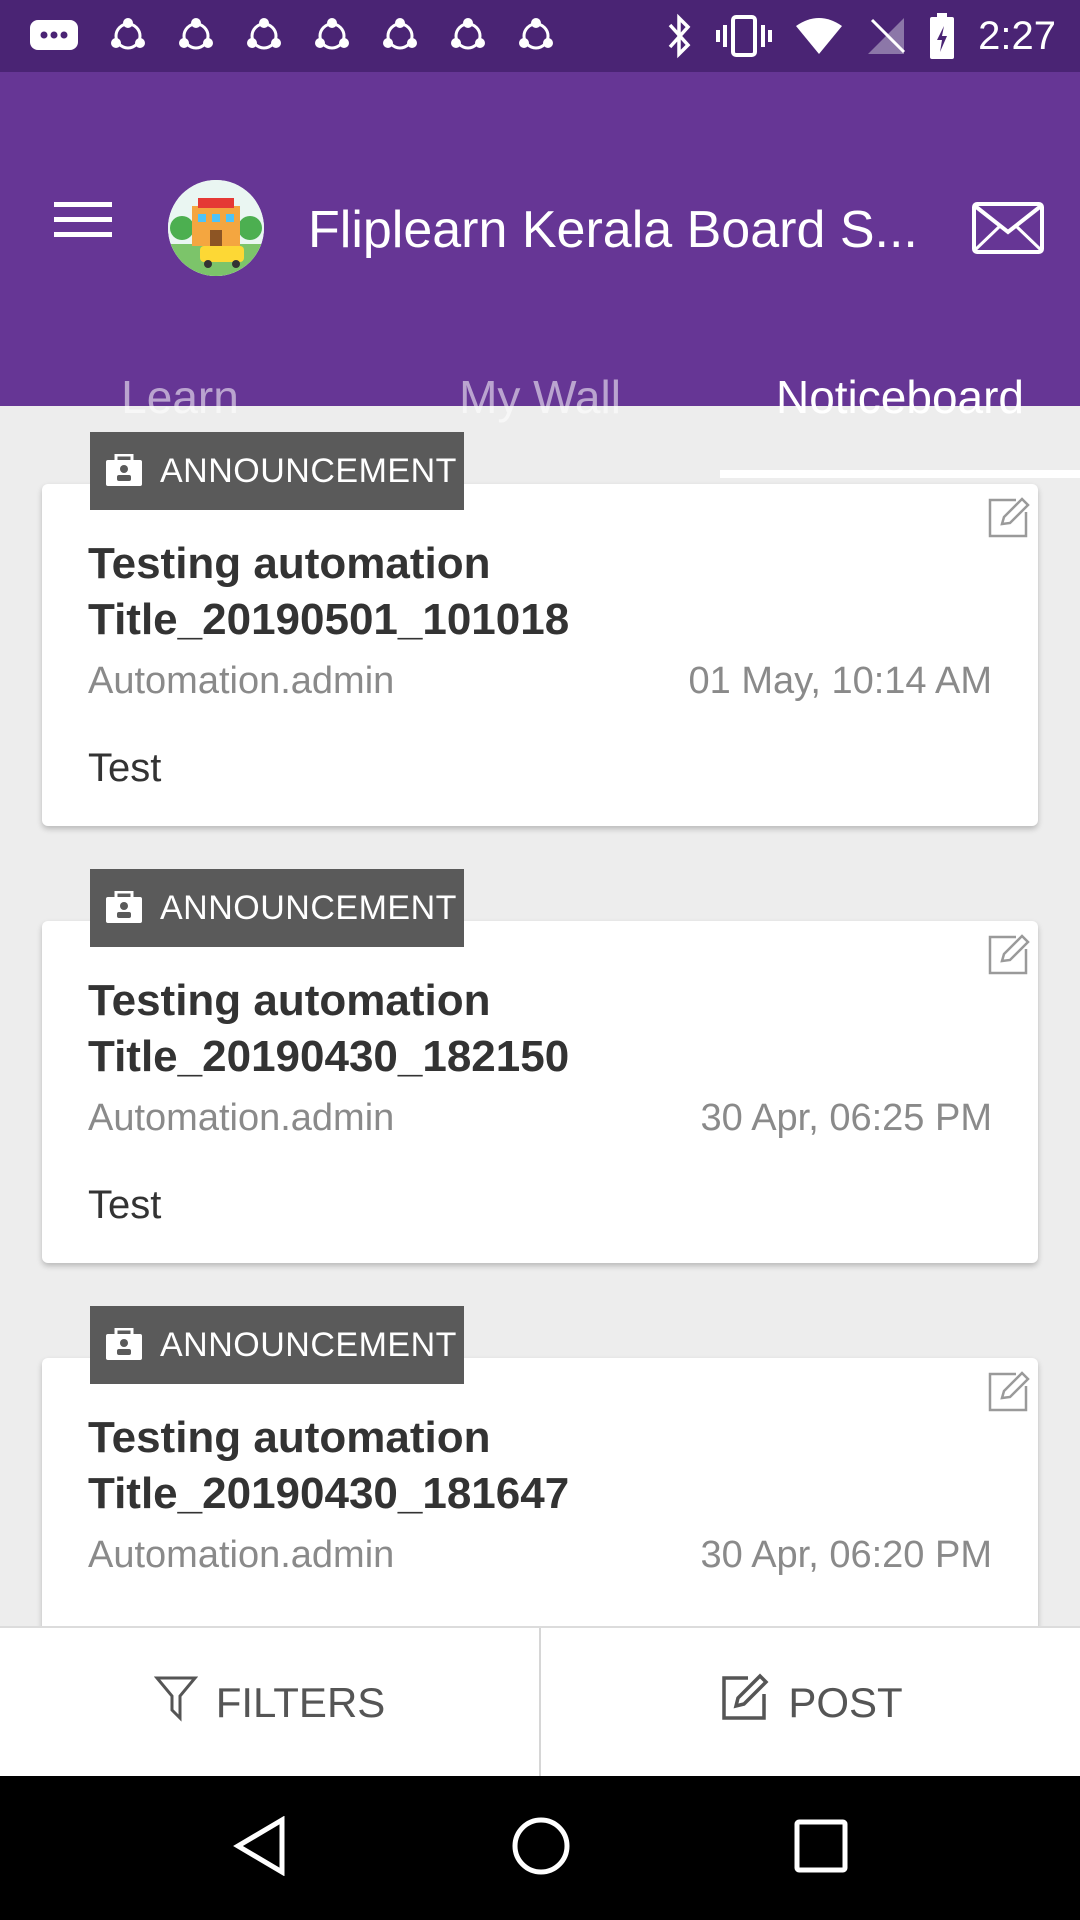 Image resolution: width=1080 pixels, height=1920 pixels. I want to click on post-button: POST, so click(810, 1703).